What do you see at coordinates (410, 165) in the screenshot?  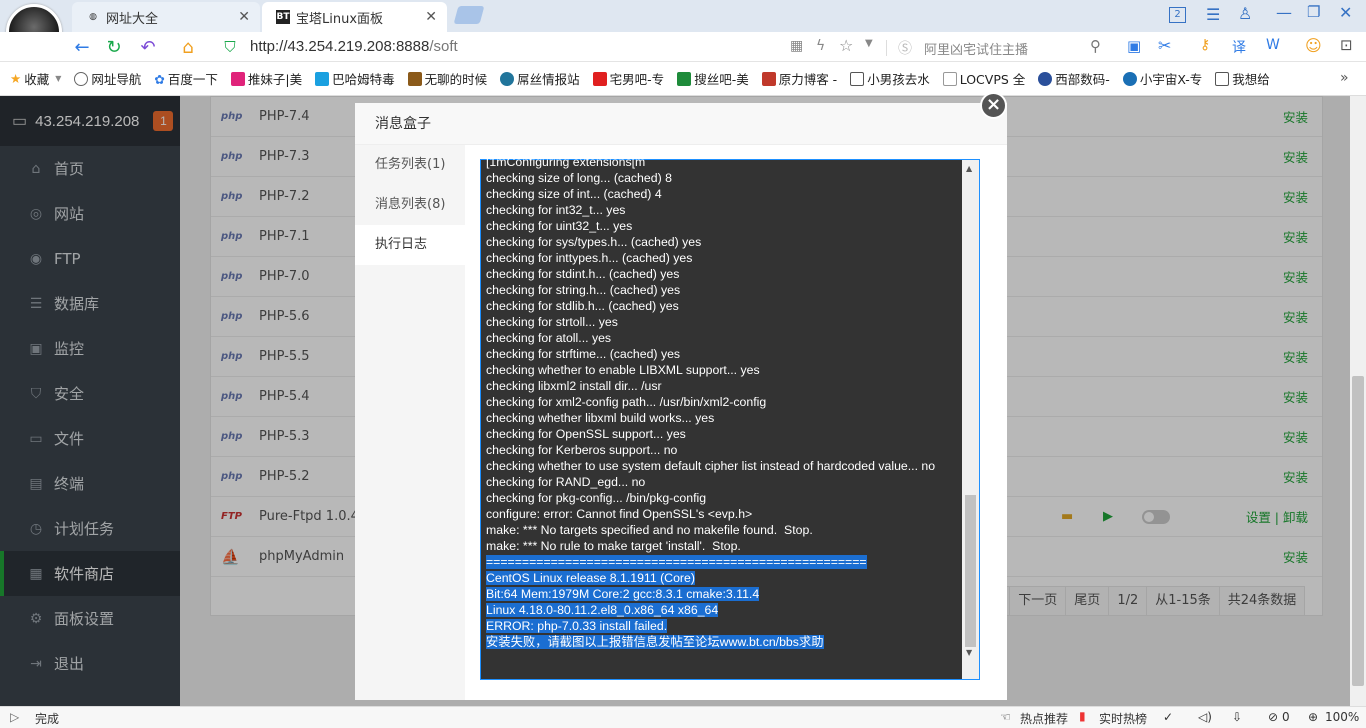 I see `tab-task-list: 任务列表(1)` at bounding box center [410, 165].